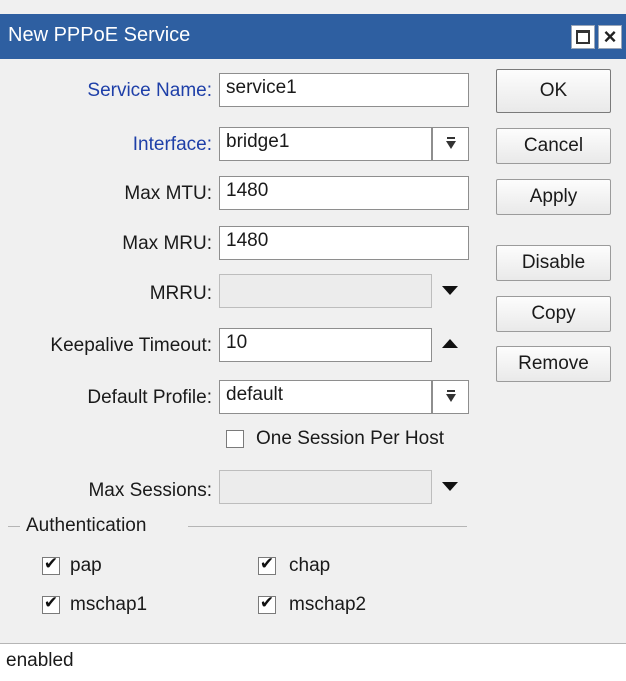 The width and height of the screenshot is (626, 681). I want to click on maximize-icon, so click(583, 37).